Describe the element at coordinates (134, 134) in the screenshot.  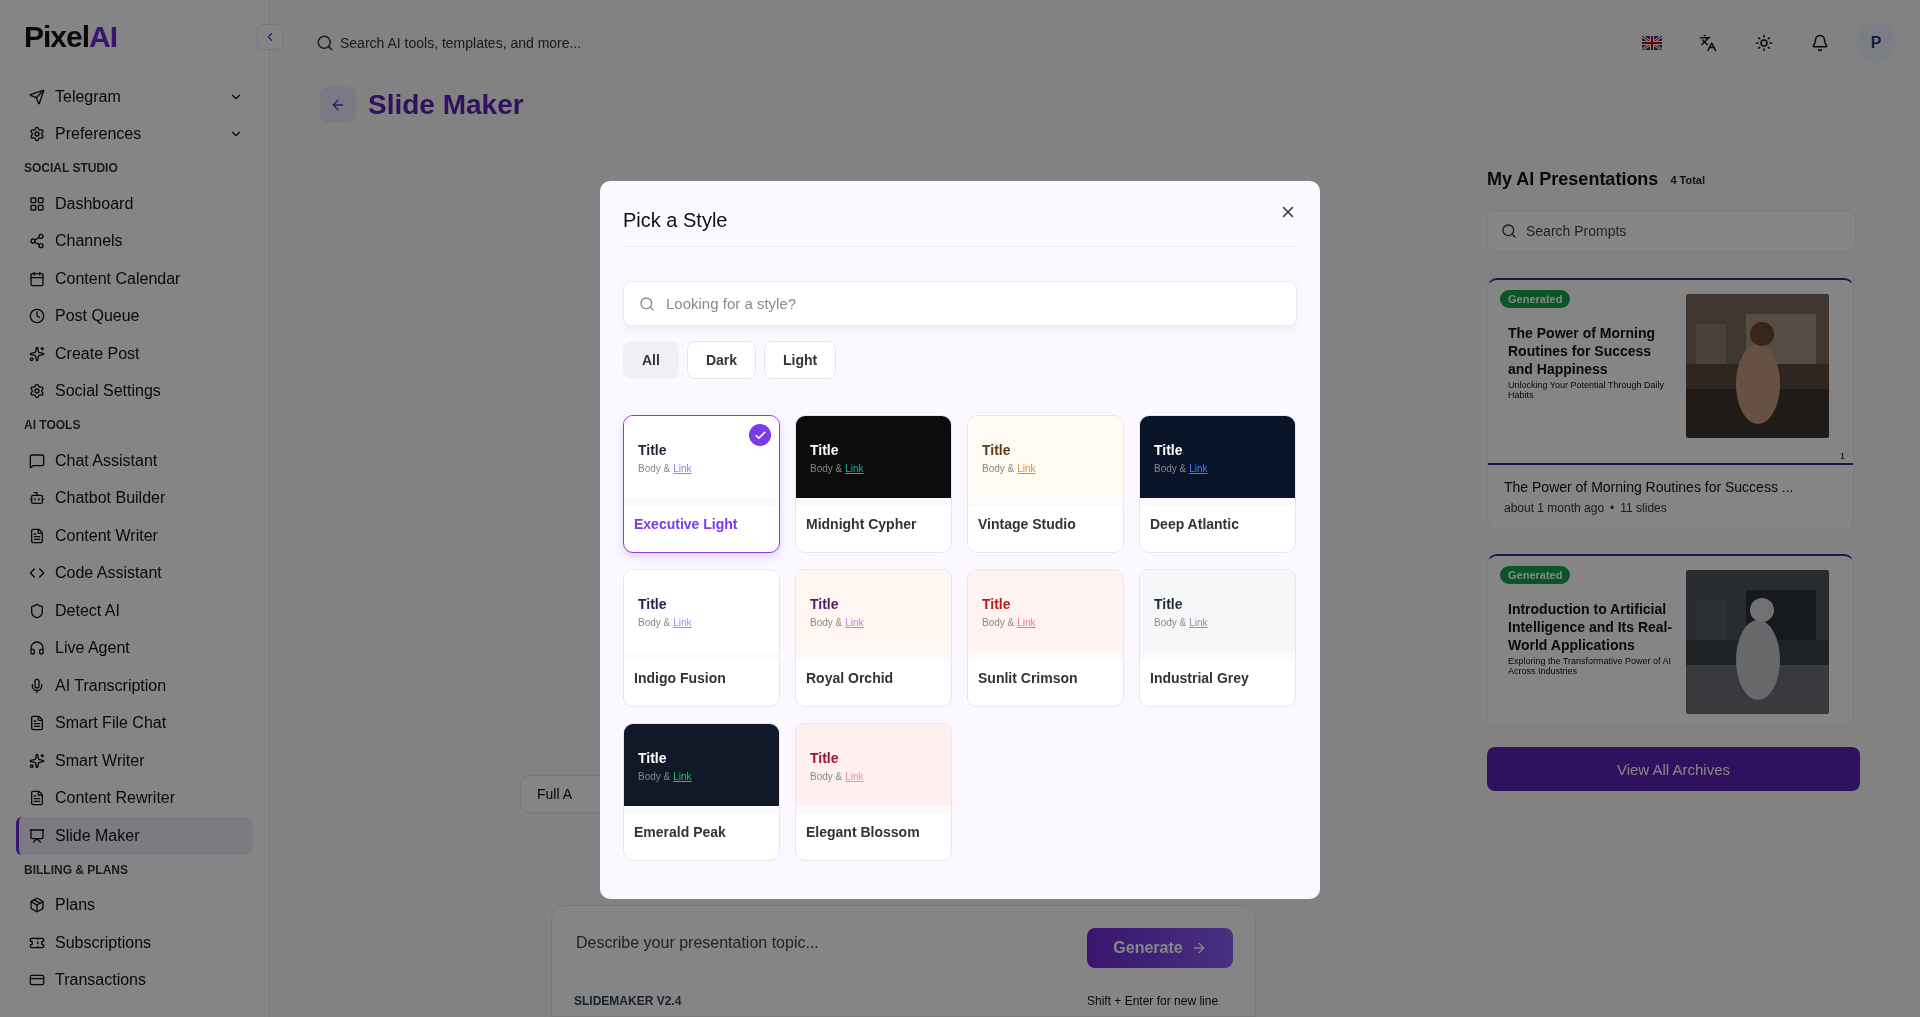
I see `nav-item: Preferences` at that location.